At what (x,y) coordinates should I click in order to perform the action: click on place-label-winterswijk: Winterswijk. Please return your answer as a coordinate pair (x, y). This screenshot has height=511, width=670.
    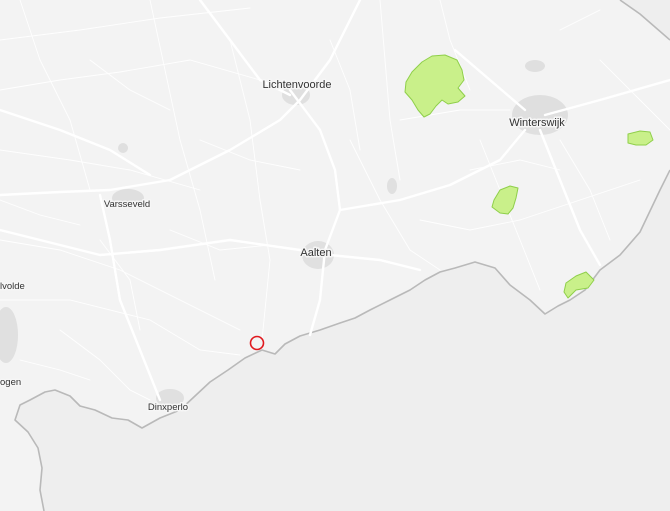
    Looking at the image, I should click on (537, 123).